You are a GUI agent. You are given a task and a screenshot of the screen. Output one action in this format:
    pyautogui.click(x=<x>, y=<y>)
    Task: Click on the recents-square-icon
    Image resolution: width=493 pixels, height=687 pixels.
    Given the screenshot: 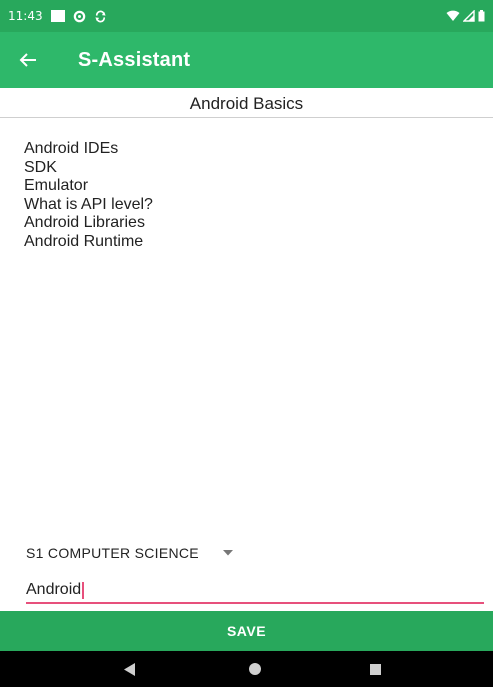 What is the action you would take?
    pyautogui.click(x=375, y=669)
    